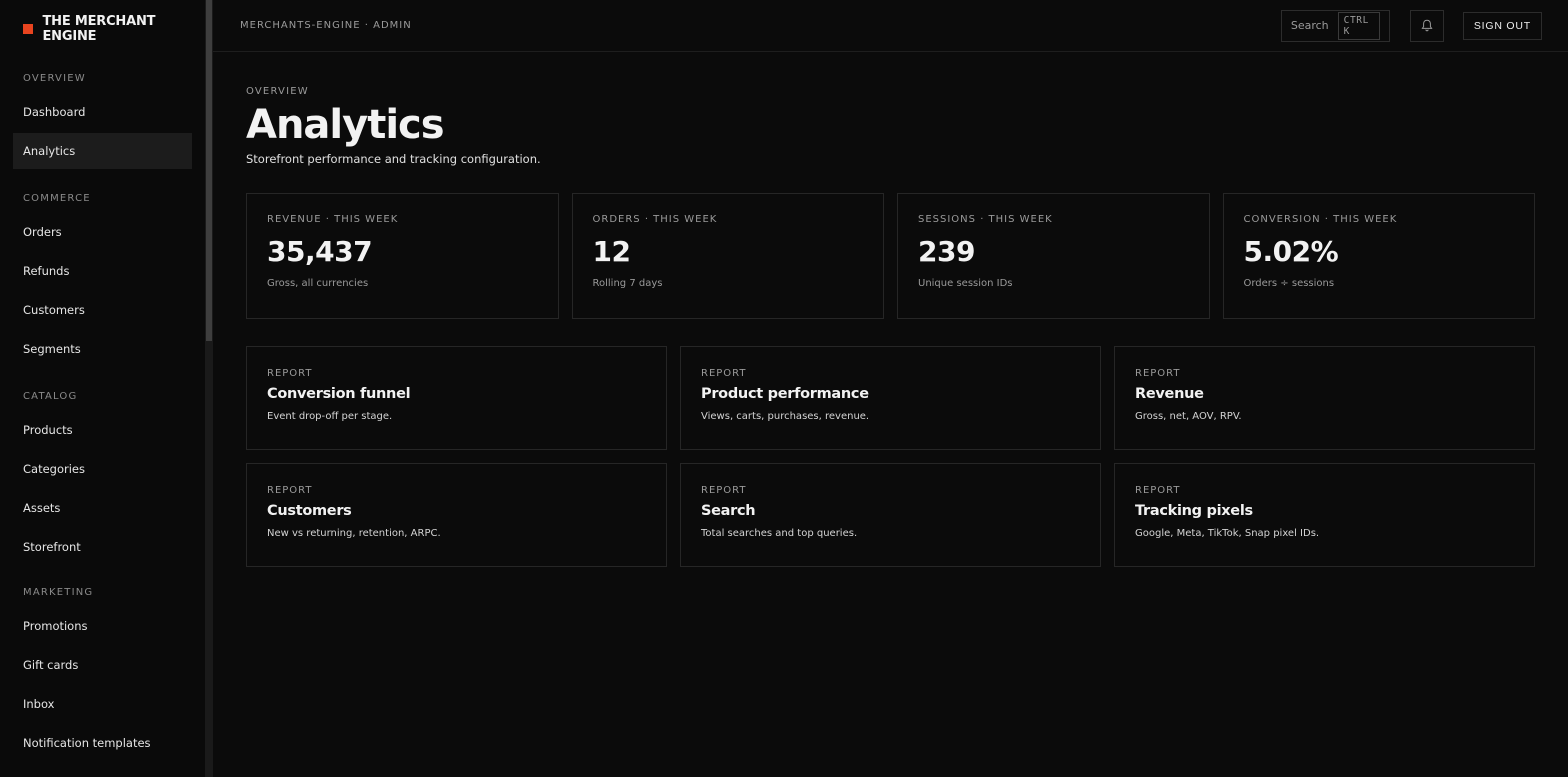 The image size is (1568, 777). Describe the element at coordinates (1188, 416) in the screenshot. I see `report-description: Gross, net, AOV, RPV.` at that location.